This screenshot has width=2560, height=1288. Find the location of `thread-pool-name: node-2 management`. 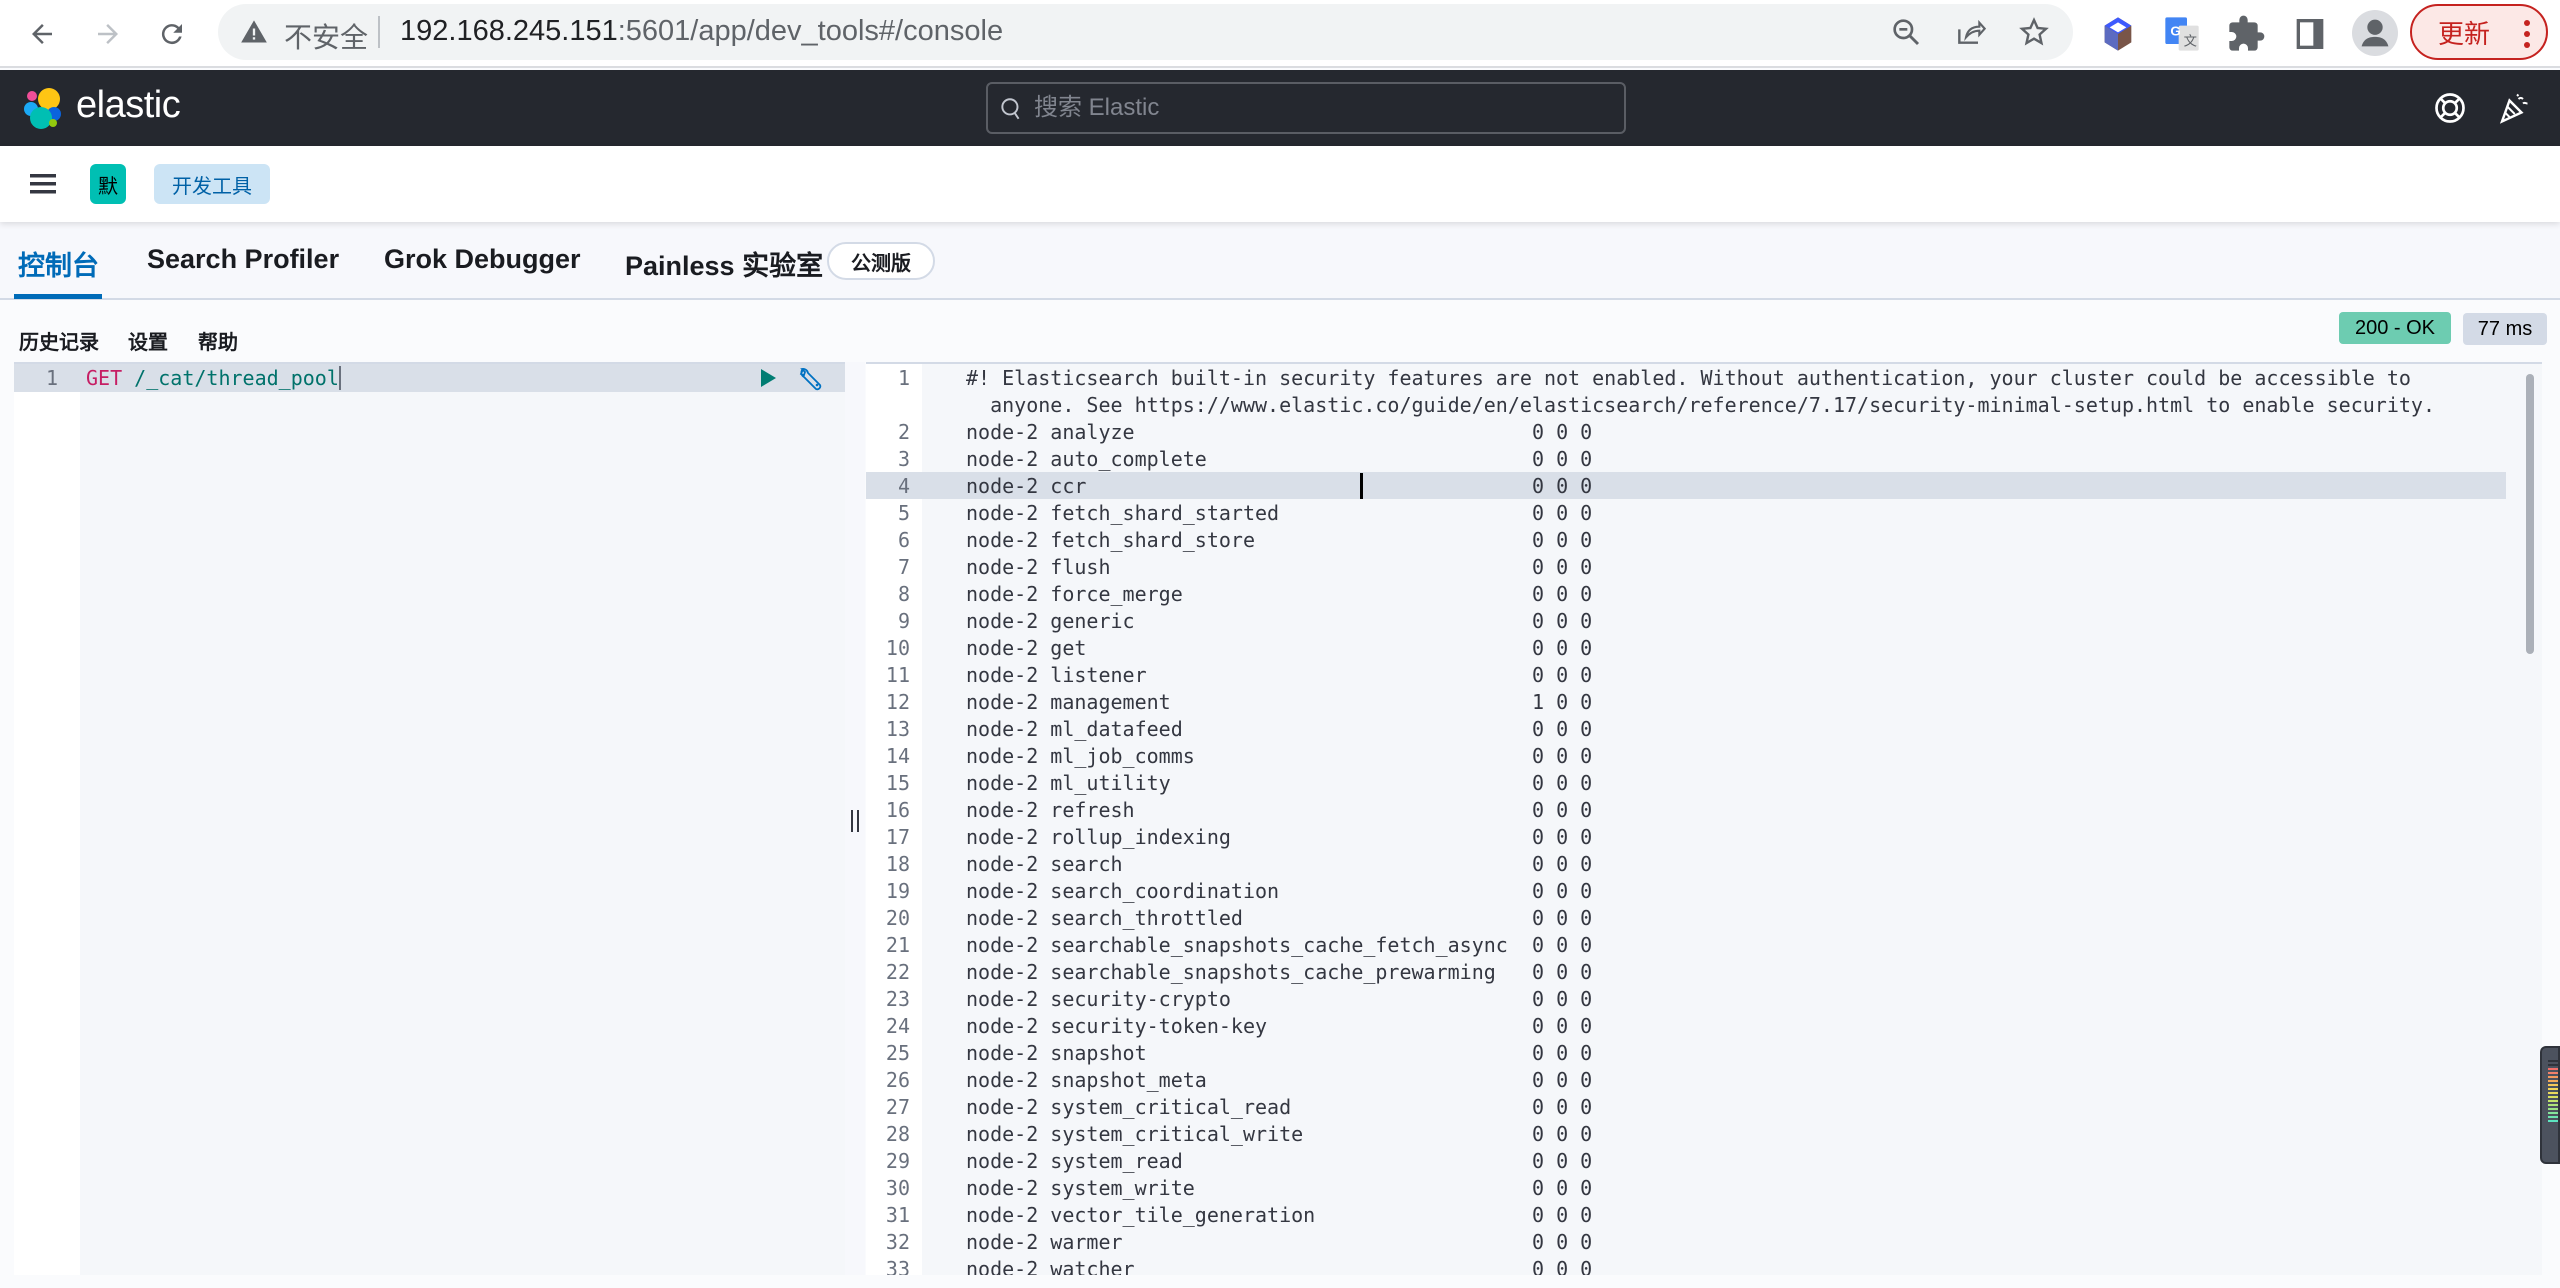

thread-pool-name: node-2 management is located at coordinates (1068, 702).